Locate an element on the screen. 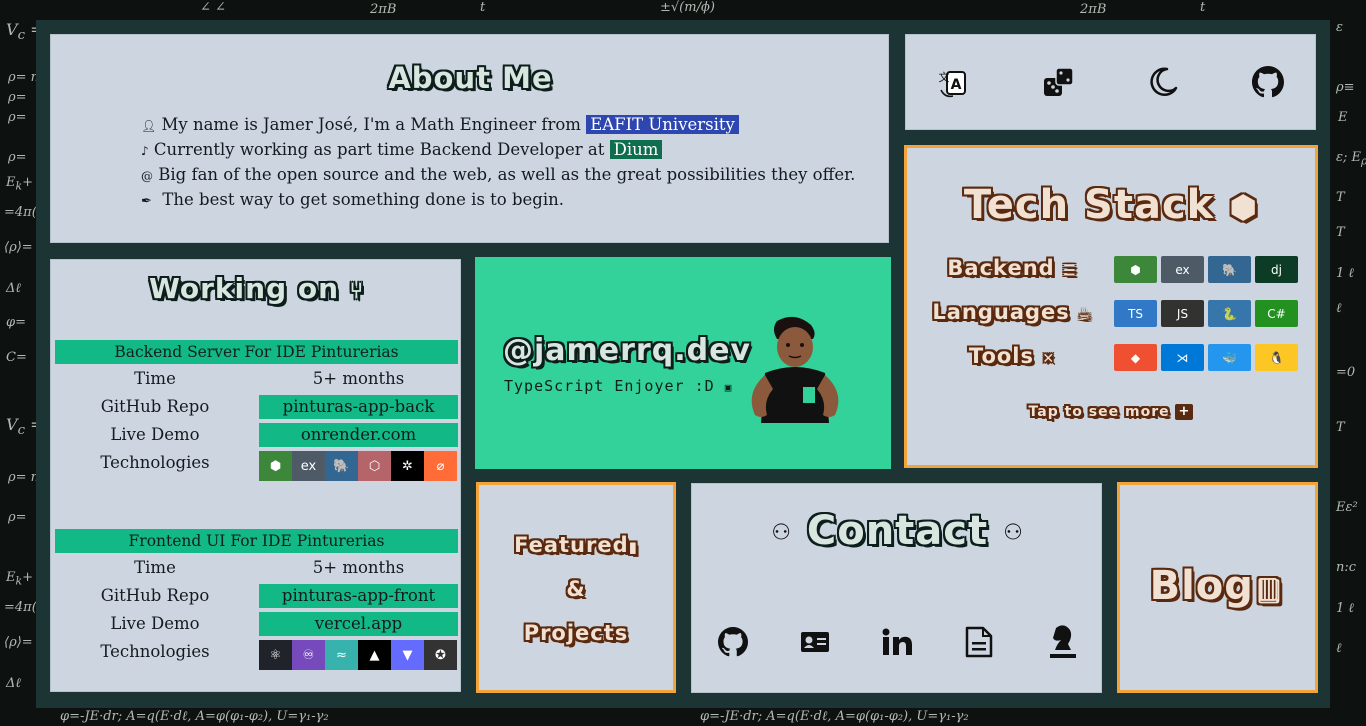 The width and height of the screenshot is (1366, 726). featured-projects-card: Featured▮ & Projects is located at coordinates (576, 587).